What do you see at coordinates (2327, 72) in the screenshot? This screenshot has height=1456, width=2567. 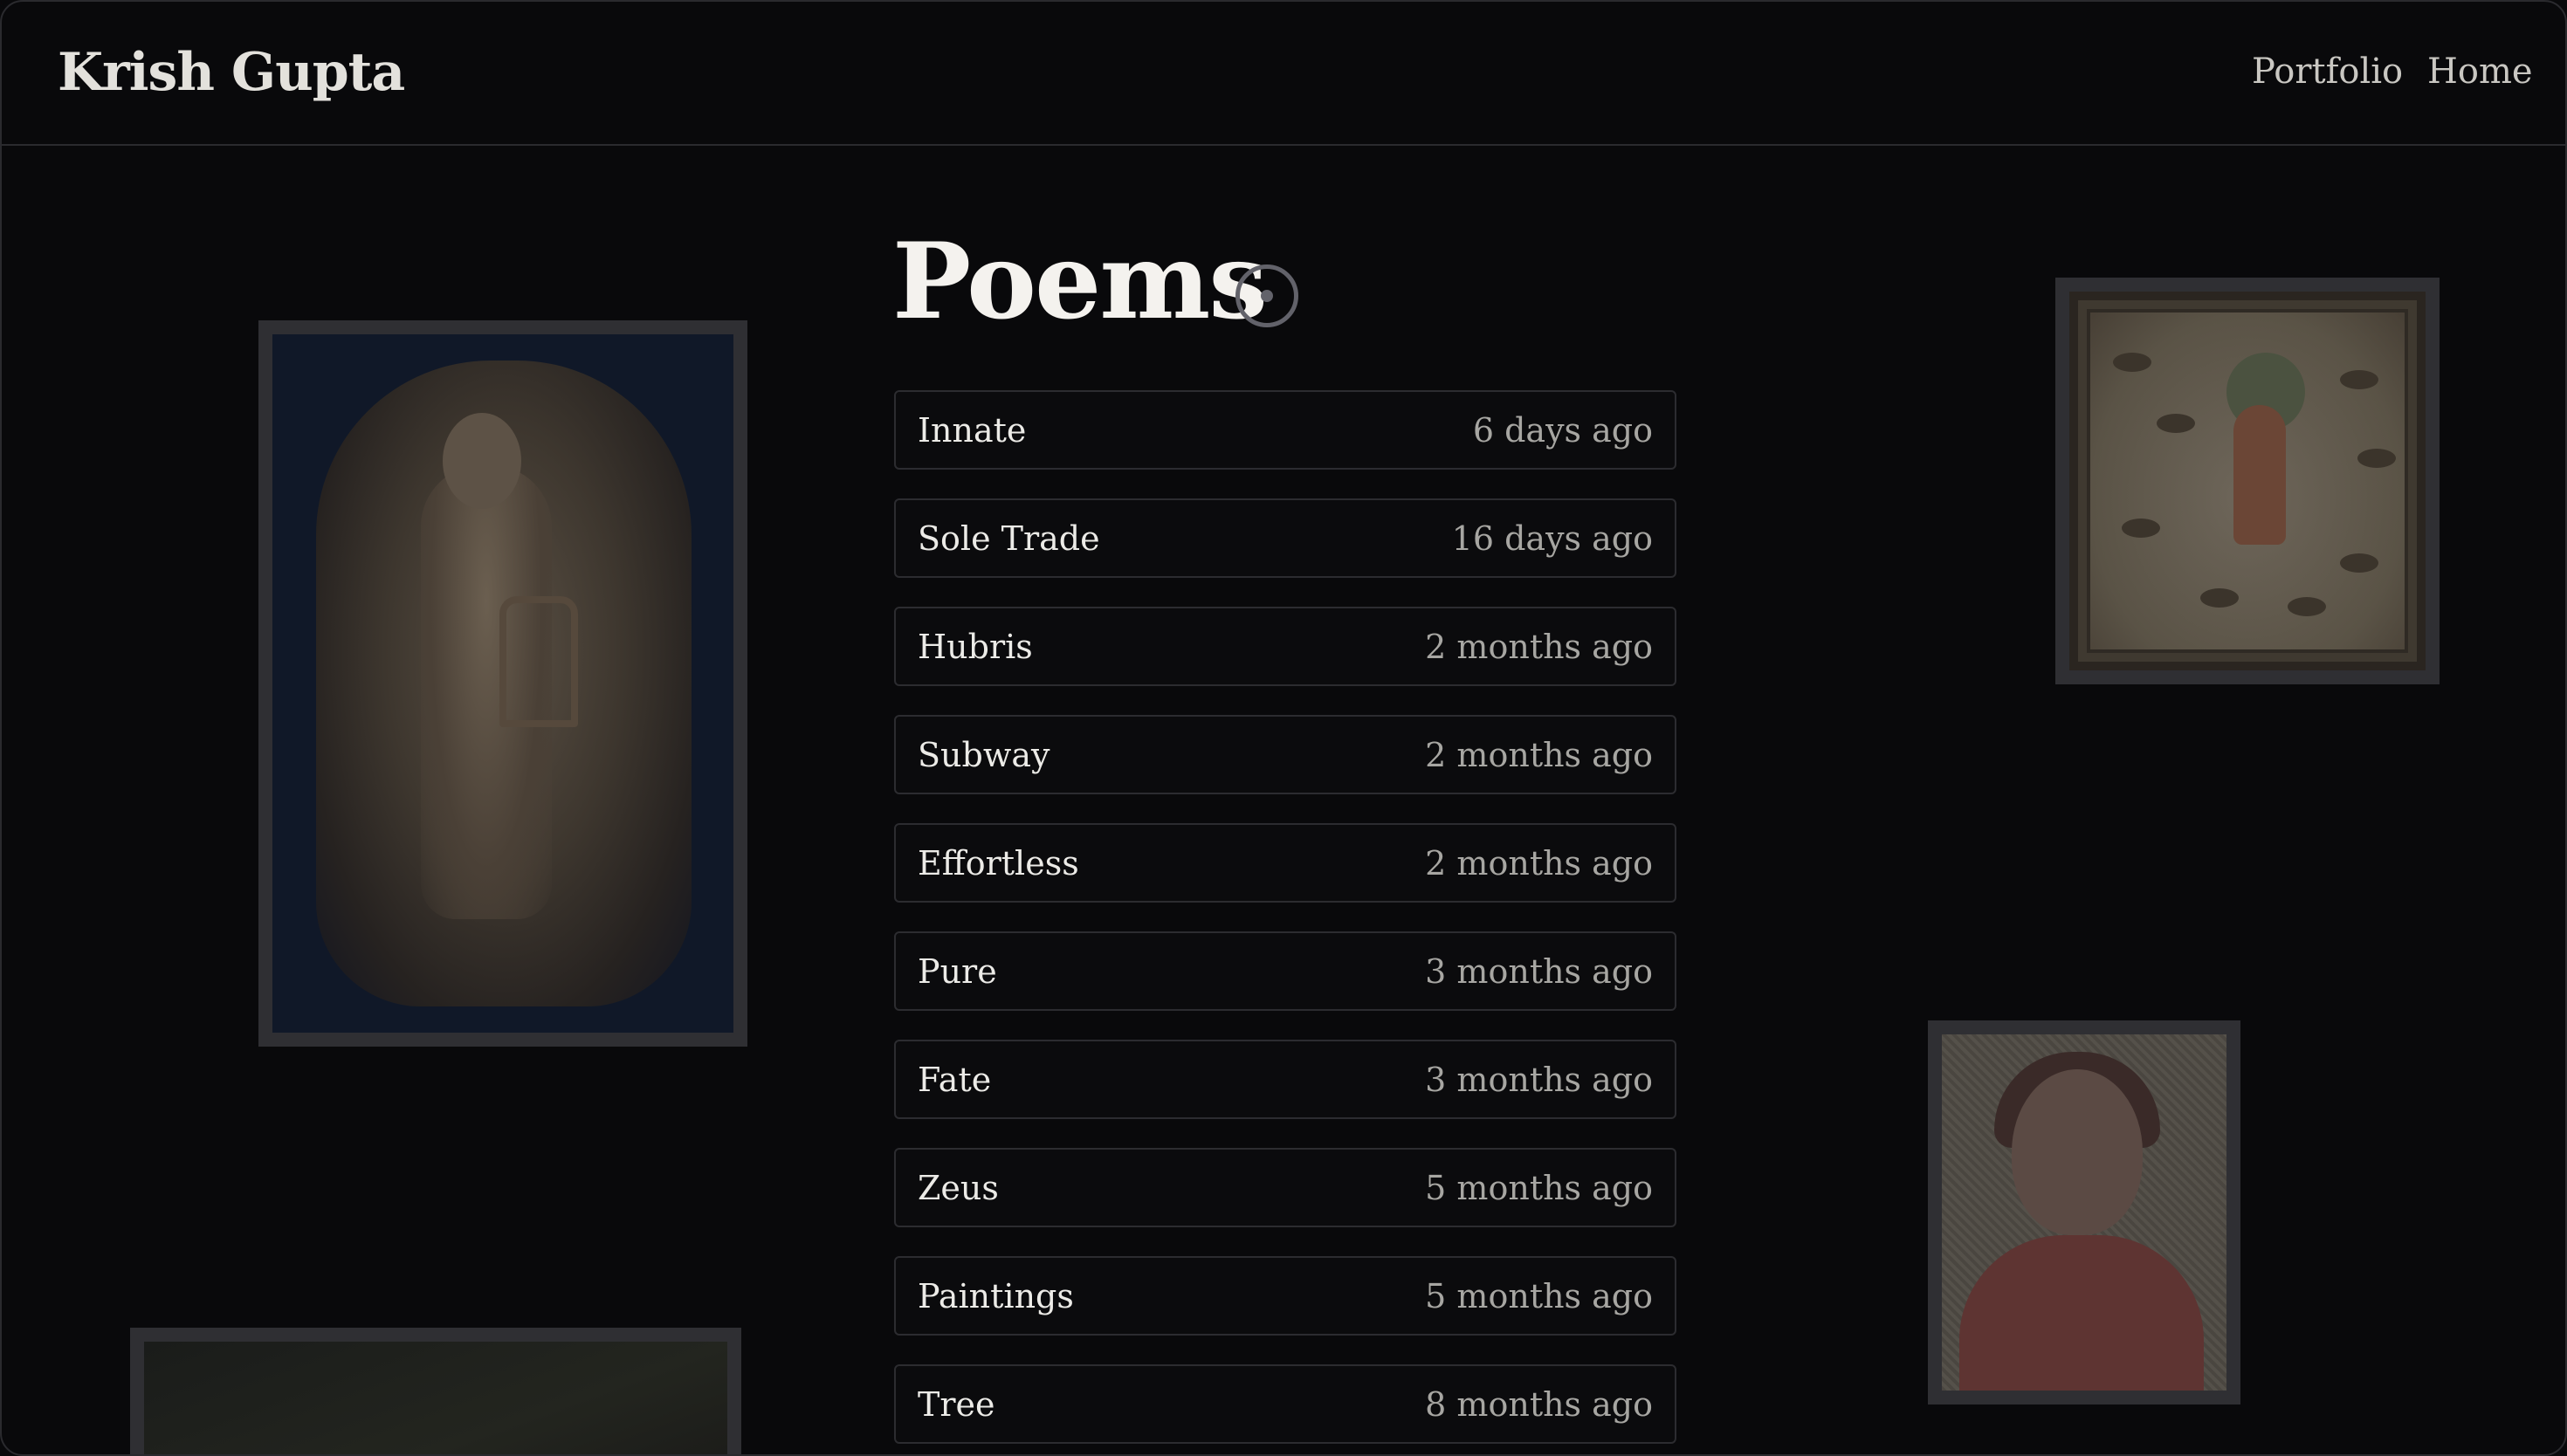 I see `nav-link-portfolio: Portfolio` at bounding box center [2327, 72].